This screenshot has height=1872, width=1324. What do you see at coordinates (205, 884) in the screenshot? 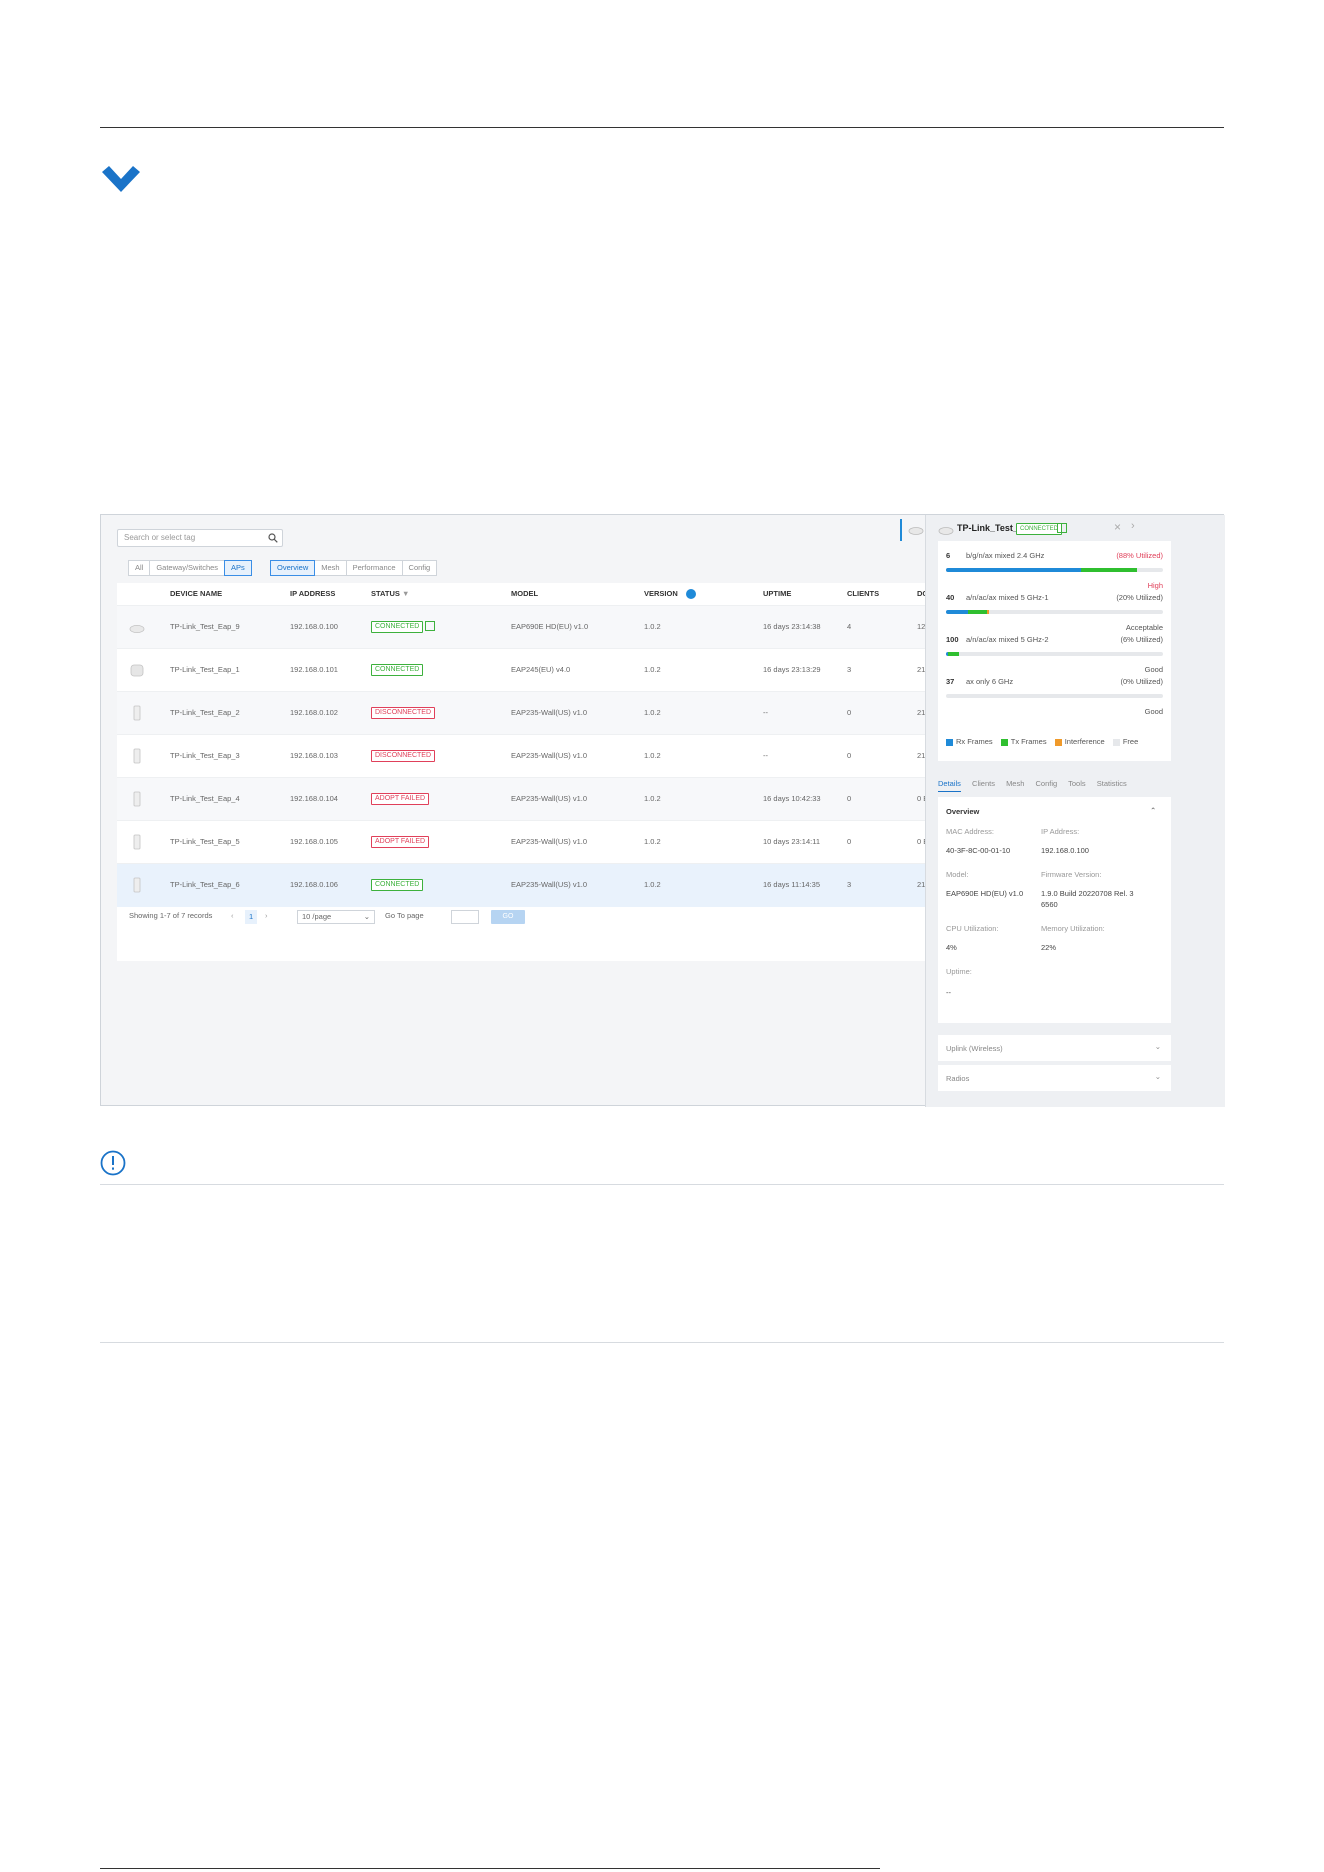
I see `cell-name: TP-Link_Test_Eap_6` at bounding box center [205, 884].